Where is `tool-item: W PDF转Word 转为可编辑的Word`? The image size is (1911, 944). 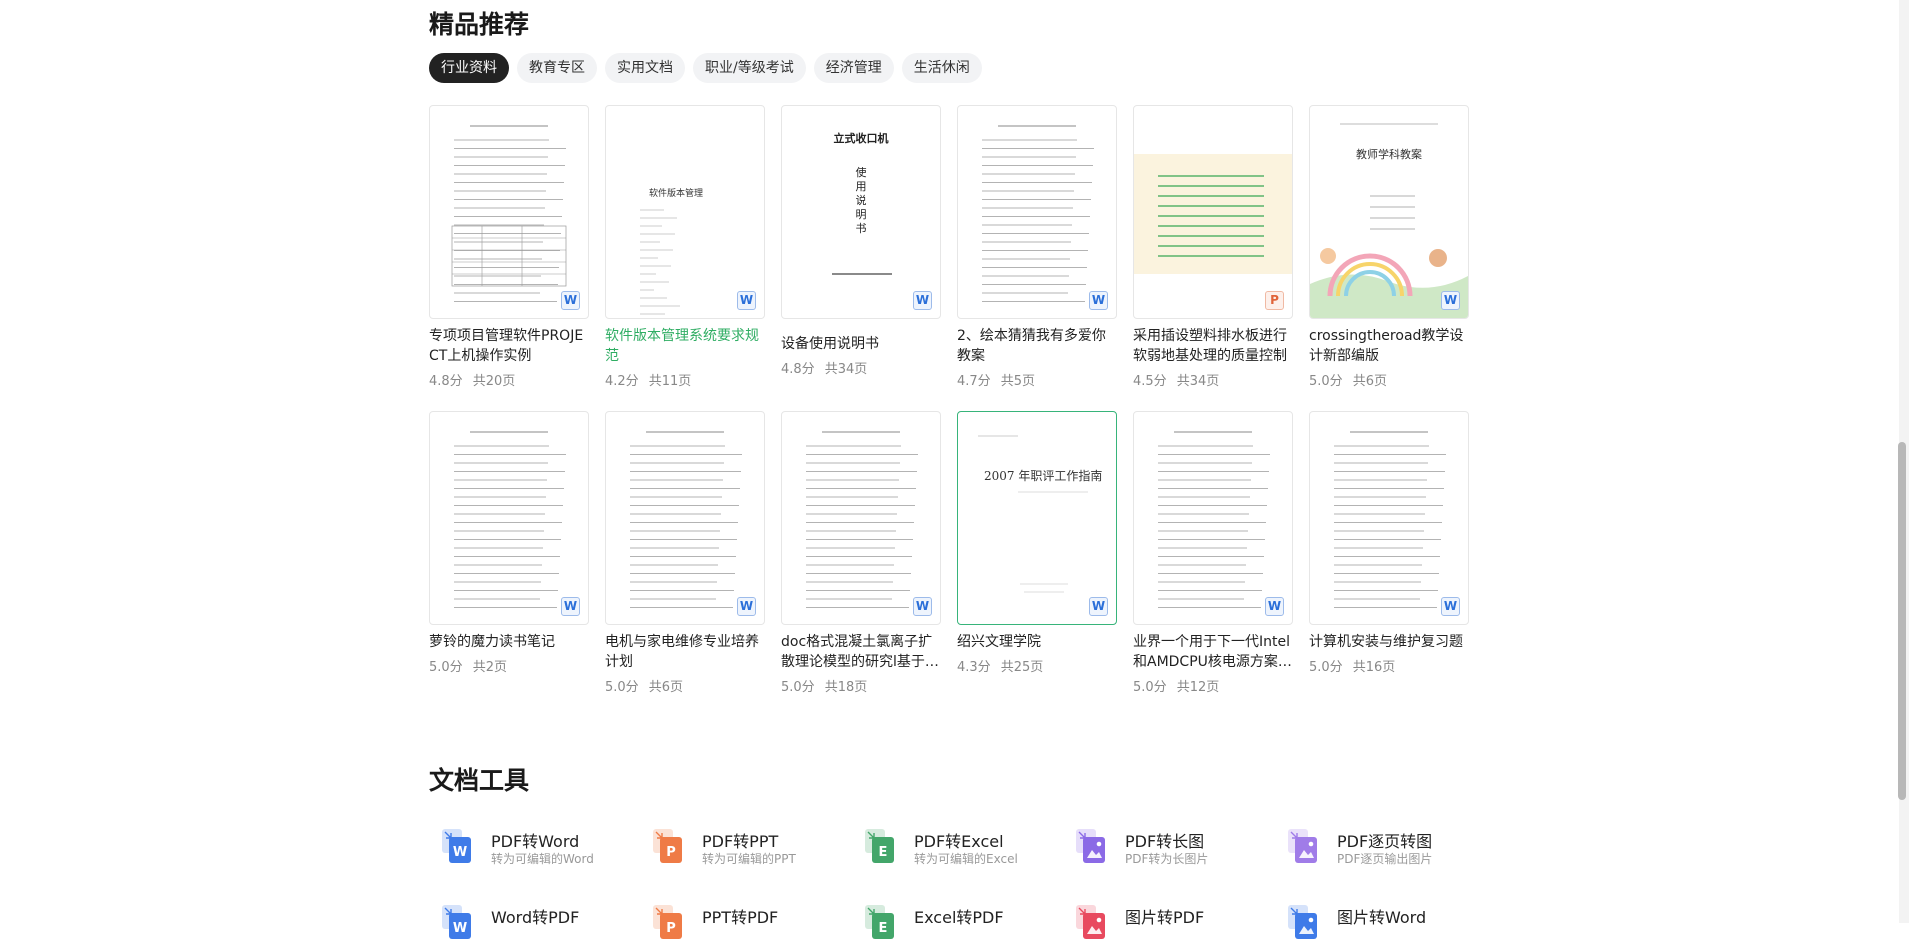 tool-item: W PDF转Word 转为可编辑的Word is located at coordinates (529, 844).